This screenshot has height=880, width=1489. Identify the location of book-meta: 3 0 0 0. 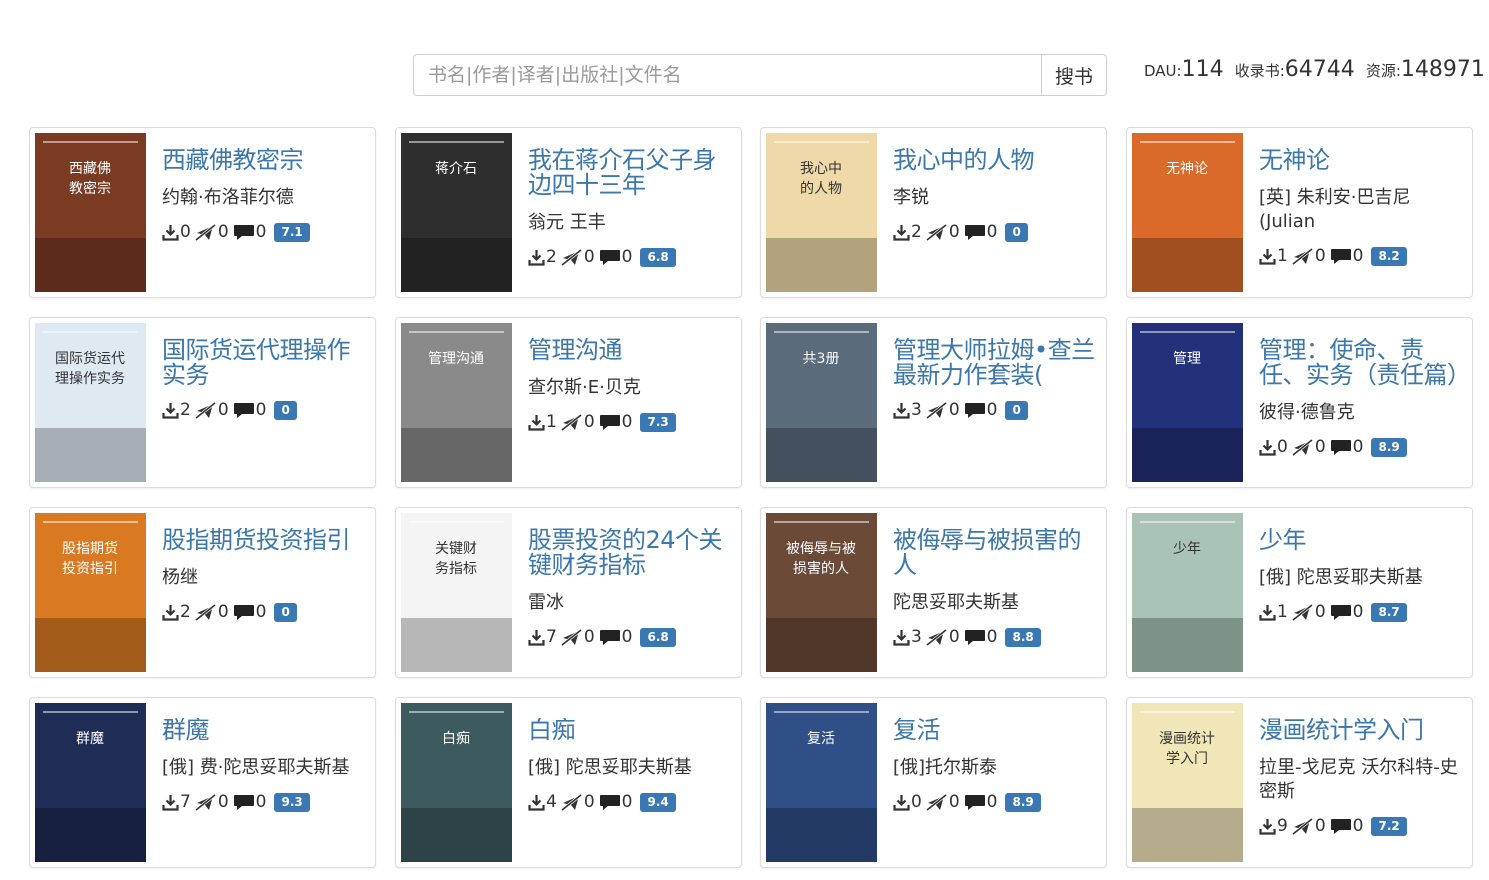
(996, 410).